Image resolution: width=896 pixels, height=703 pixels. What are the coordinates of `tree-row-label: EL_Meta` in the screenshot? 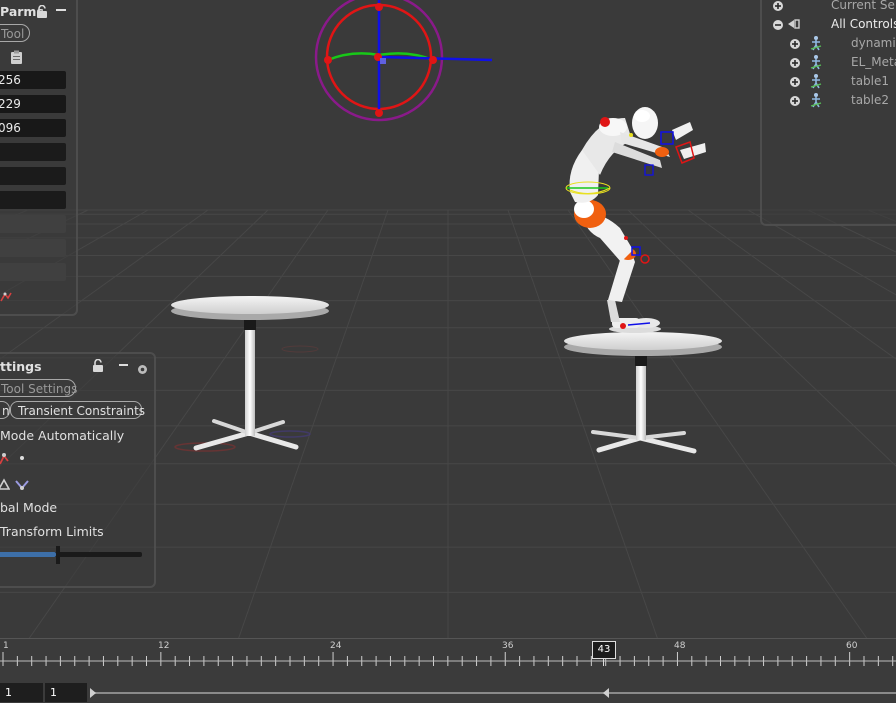 It's located at (873, 62).